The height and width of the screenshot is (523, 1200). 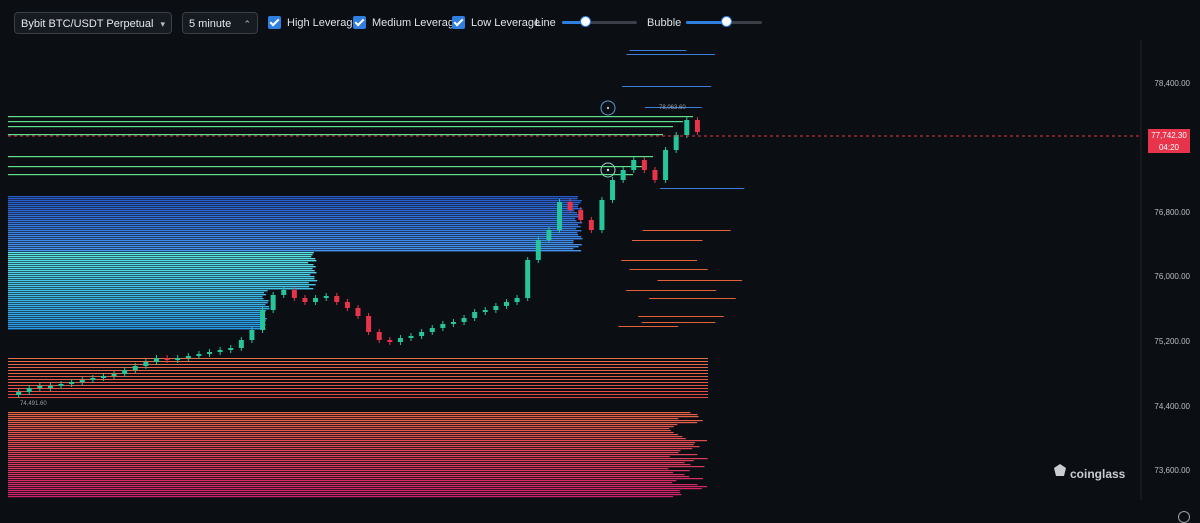 What do you see at coordinates (33, 404) in the screenshot?
I see `low-price-label: 74,491.60` at bounding box center [33, 404].